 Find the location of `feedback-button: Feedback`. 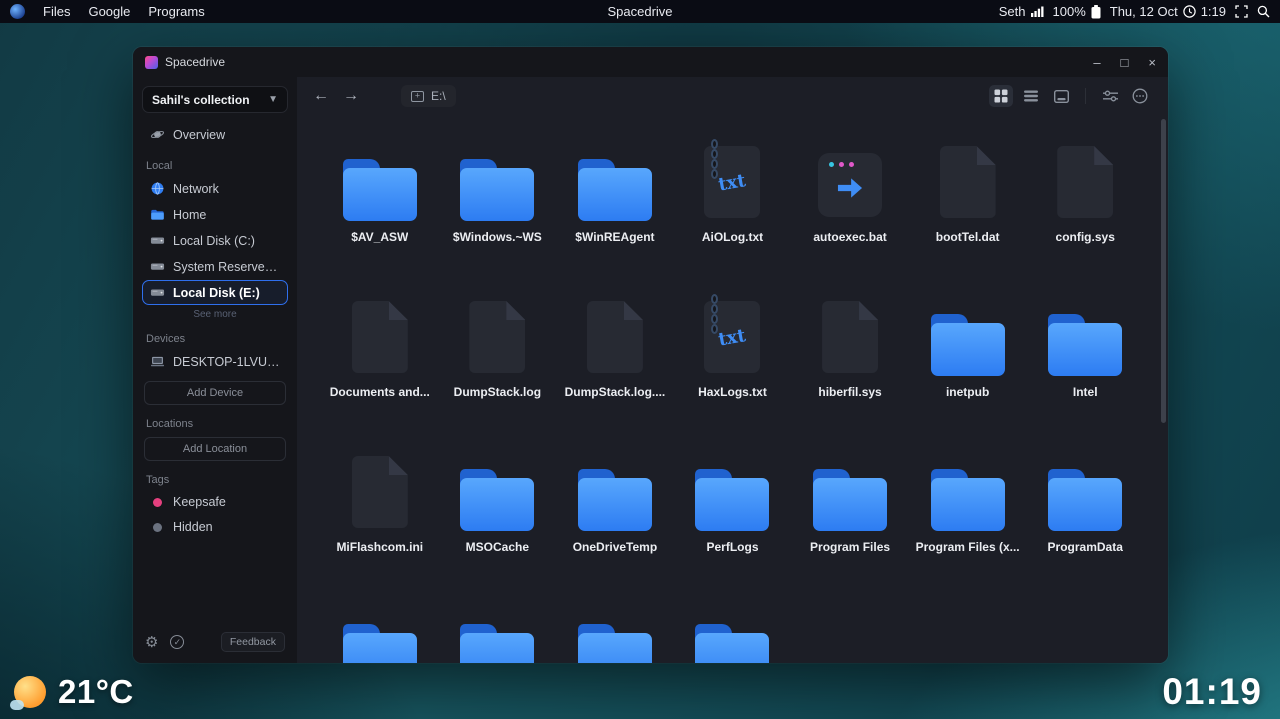

feedback-button: Feedback is located at coordinates (252, 642).